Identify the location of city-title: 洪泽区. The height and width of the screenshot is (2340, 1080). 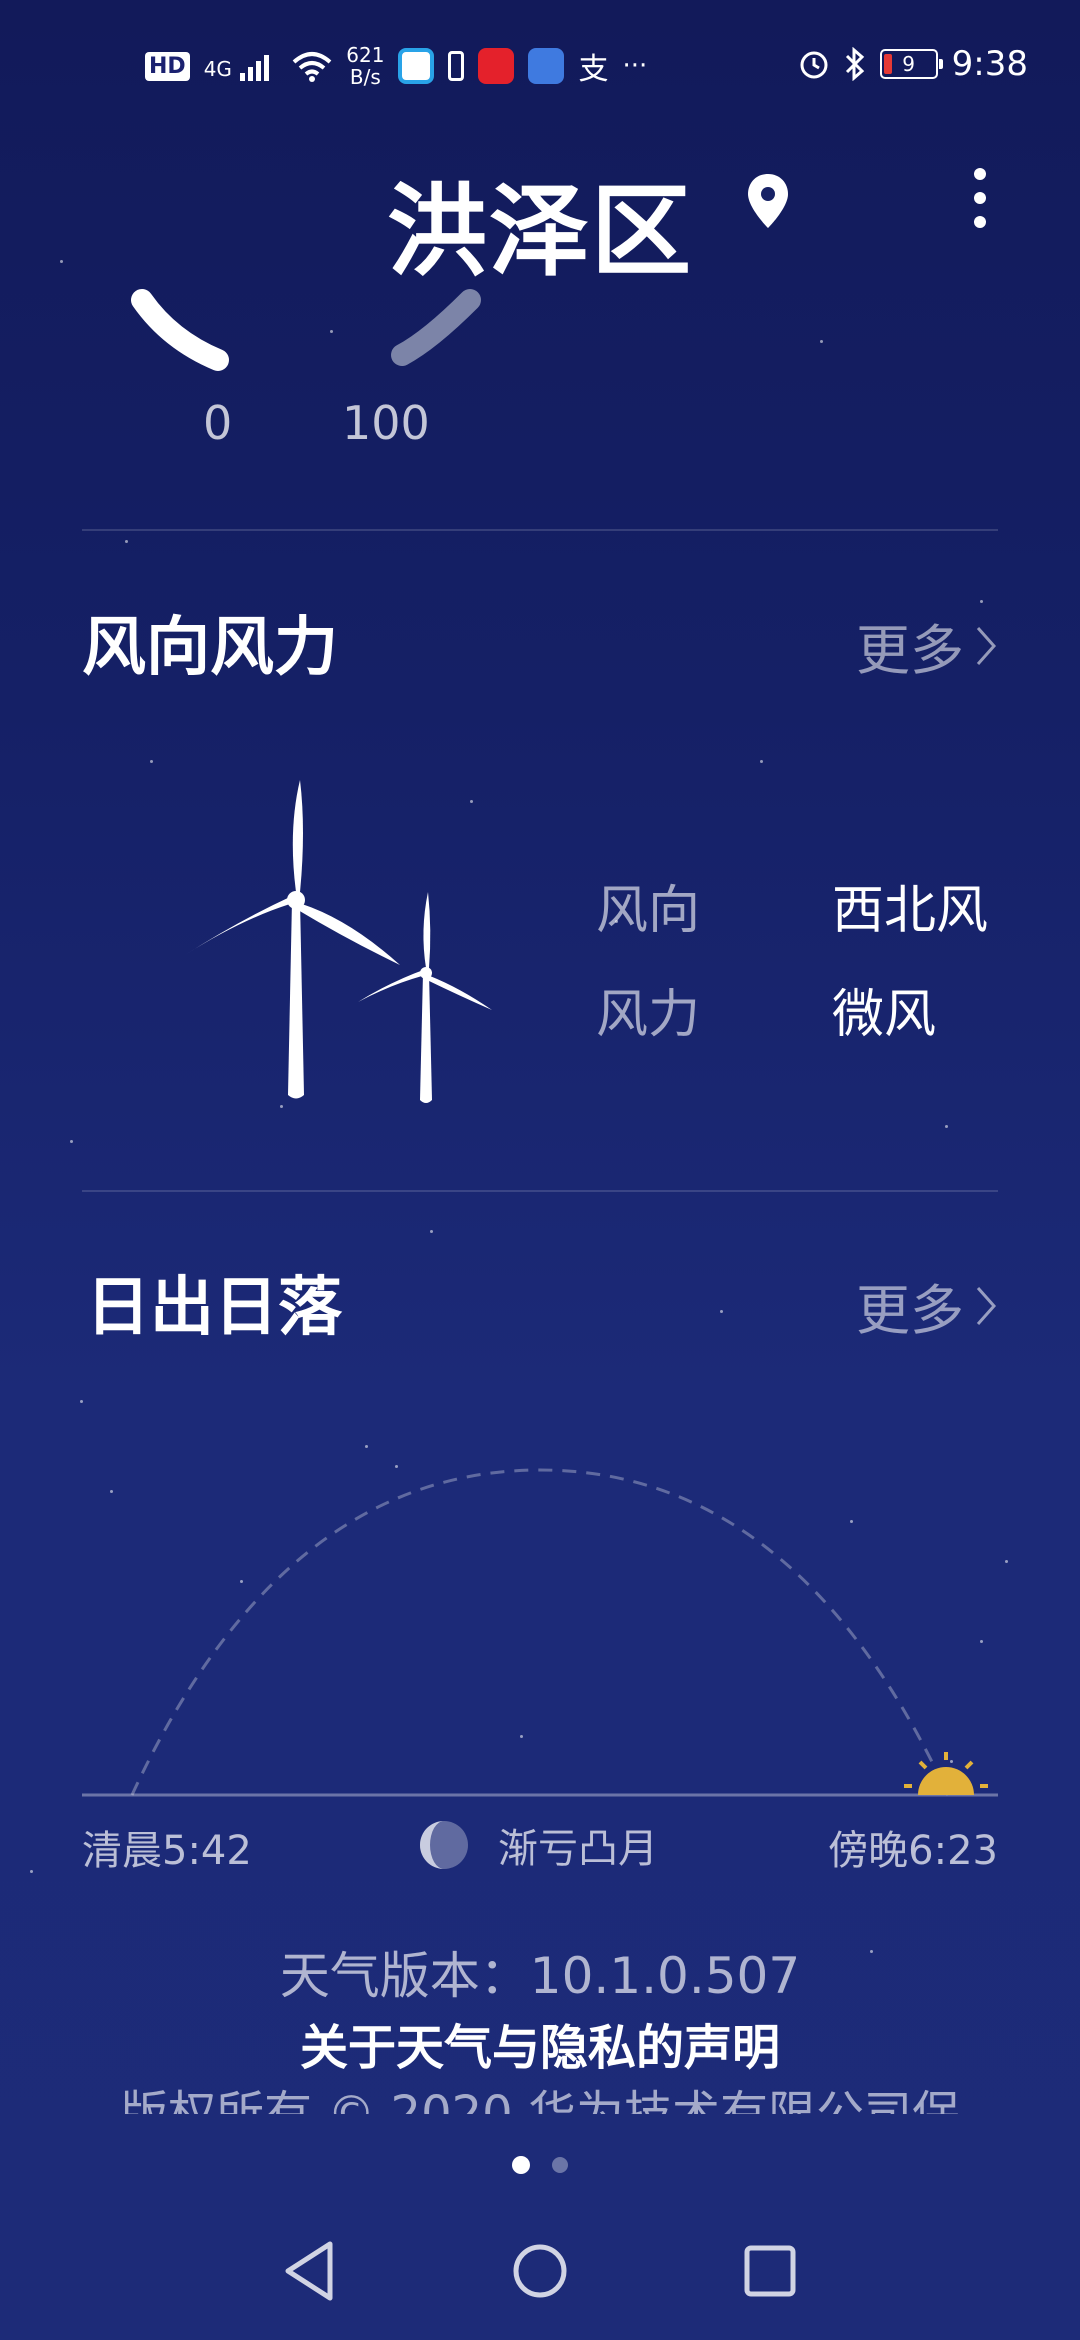
(540, 222).